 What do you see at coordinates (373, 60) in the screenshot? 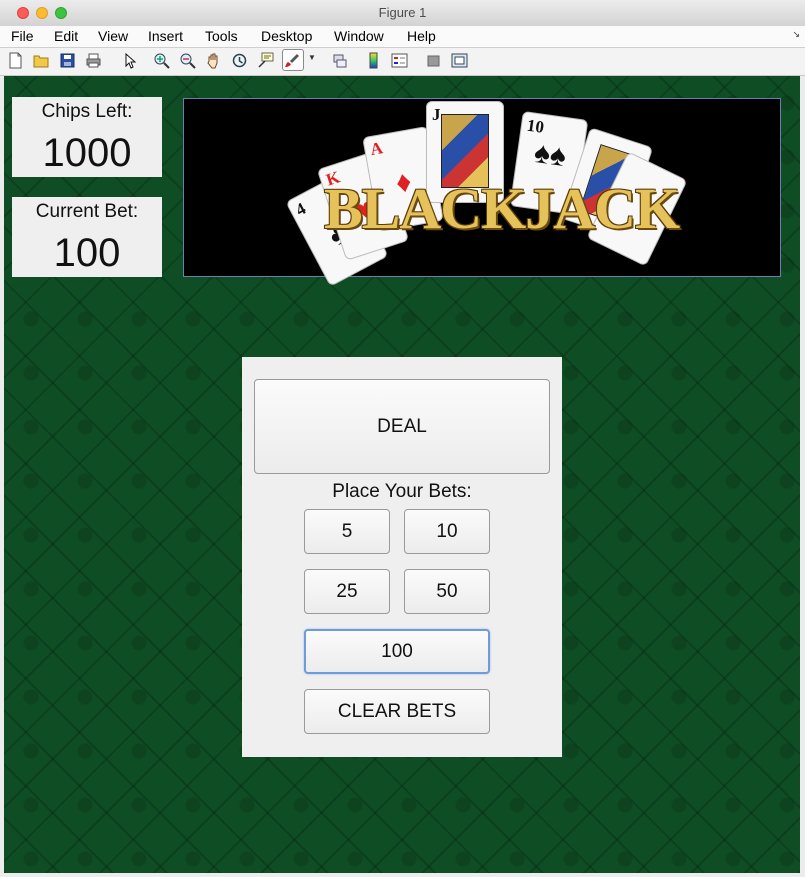
I see `colorbar-icon` at bounding box center [373, 60].